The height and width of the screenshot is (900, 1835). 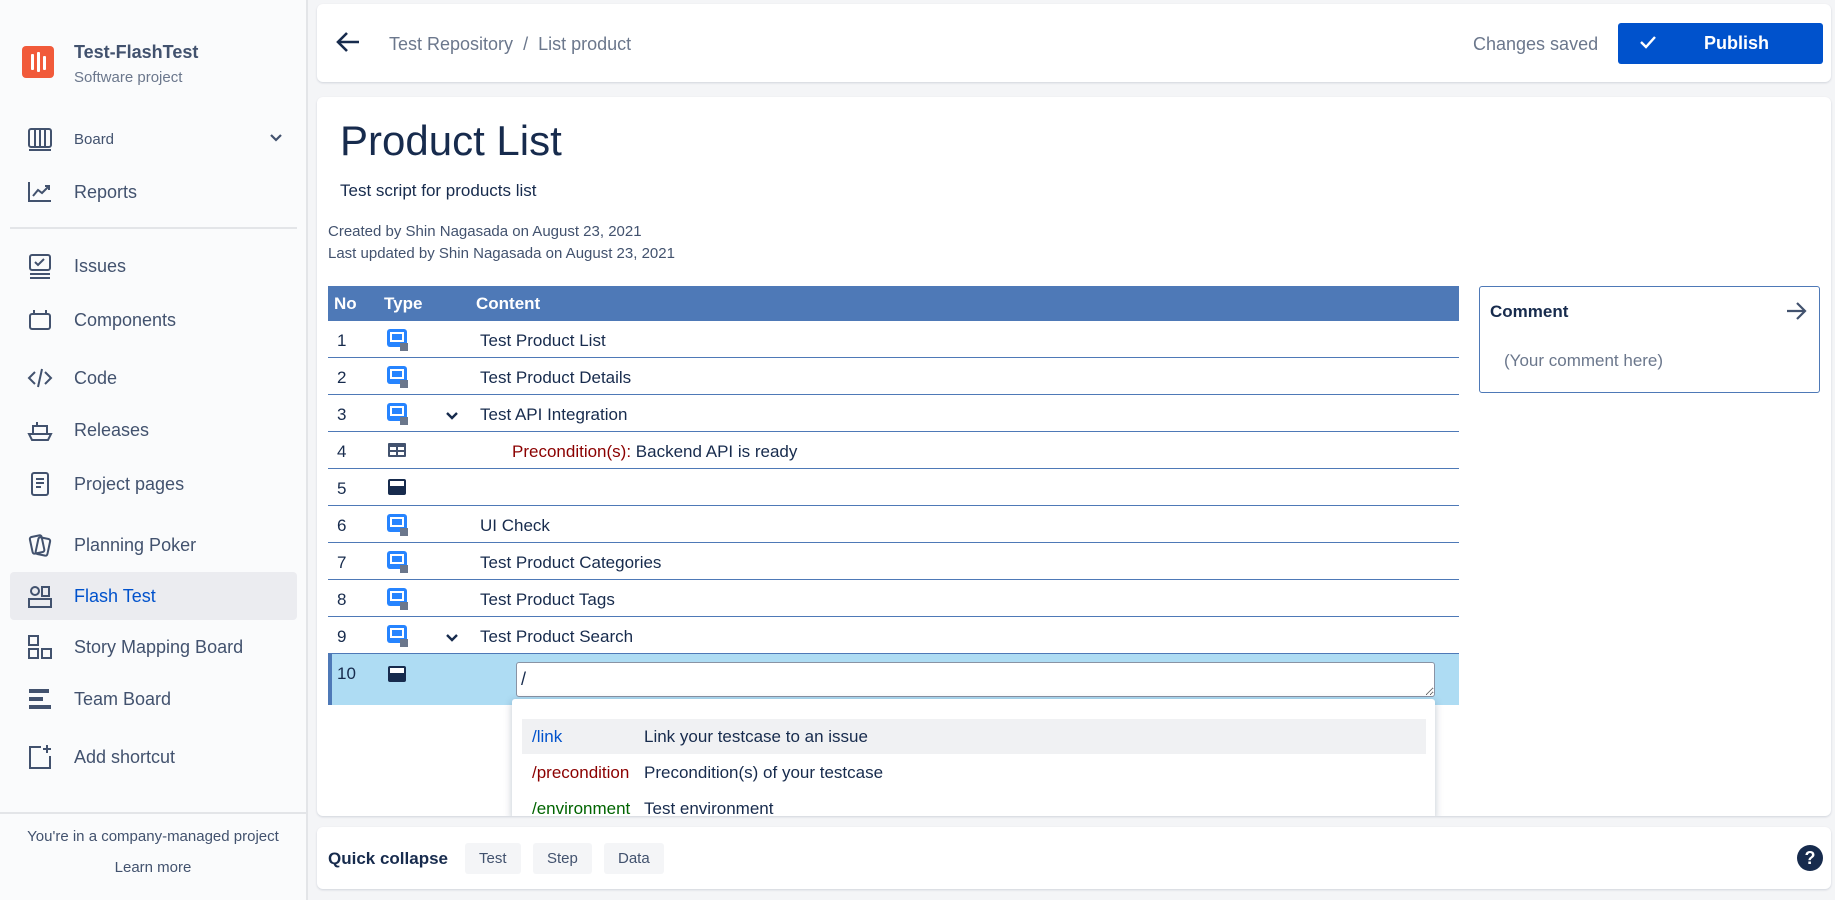 I want to click on row-content: Precondition(s): Backend API is ready, so click(x=654, y=452).